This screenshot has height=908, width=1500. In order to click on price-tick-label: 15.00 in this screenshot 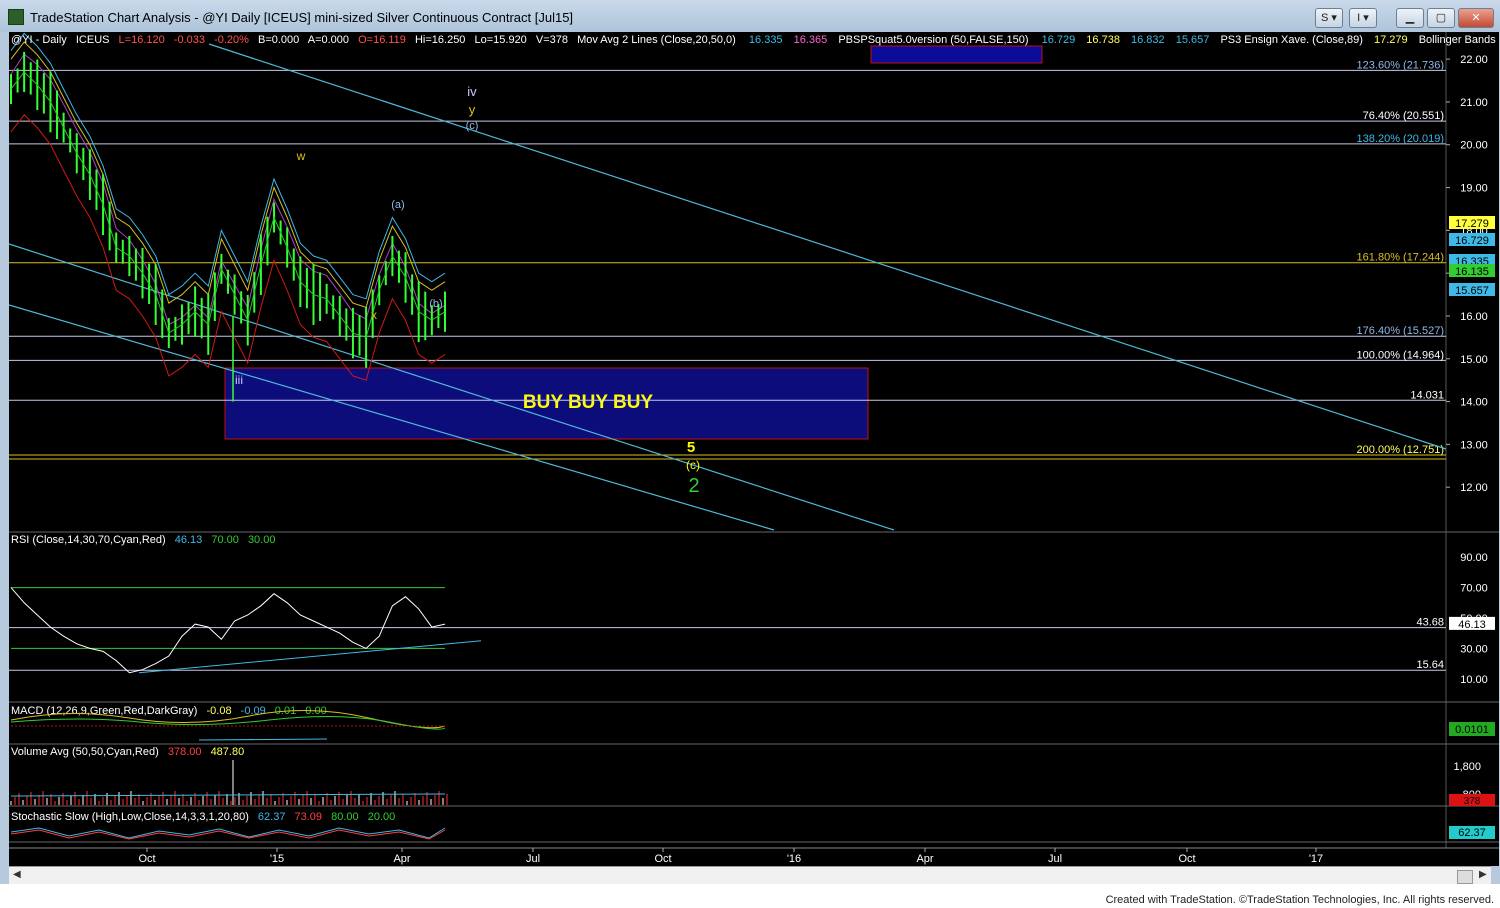, I will do `click(1474, 360)`.